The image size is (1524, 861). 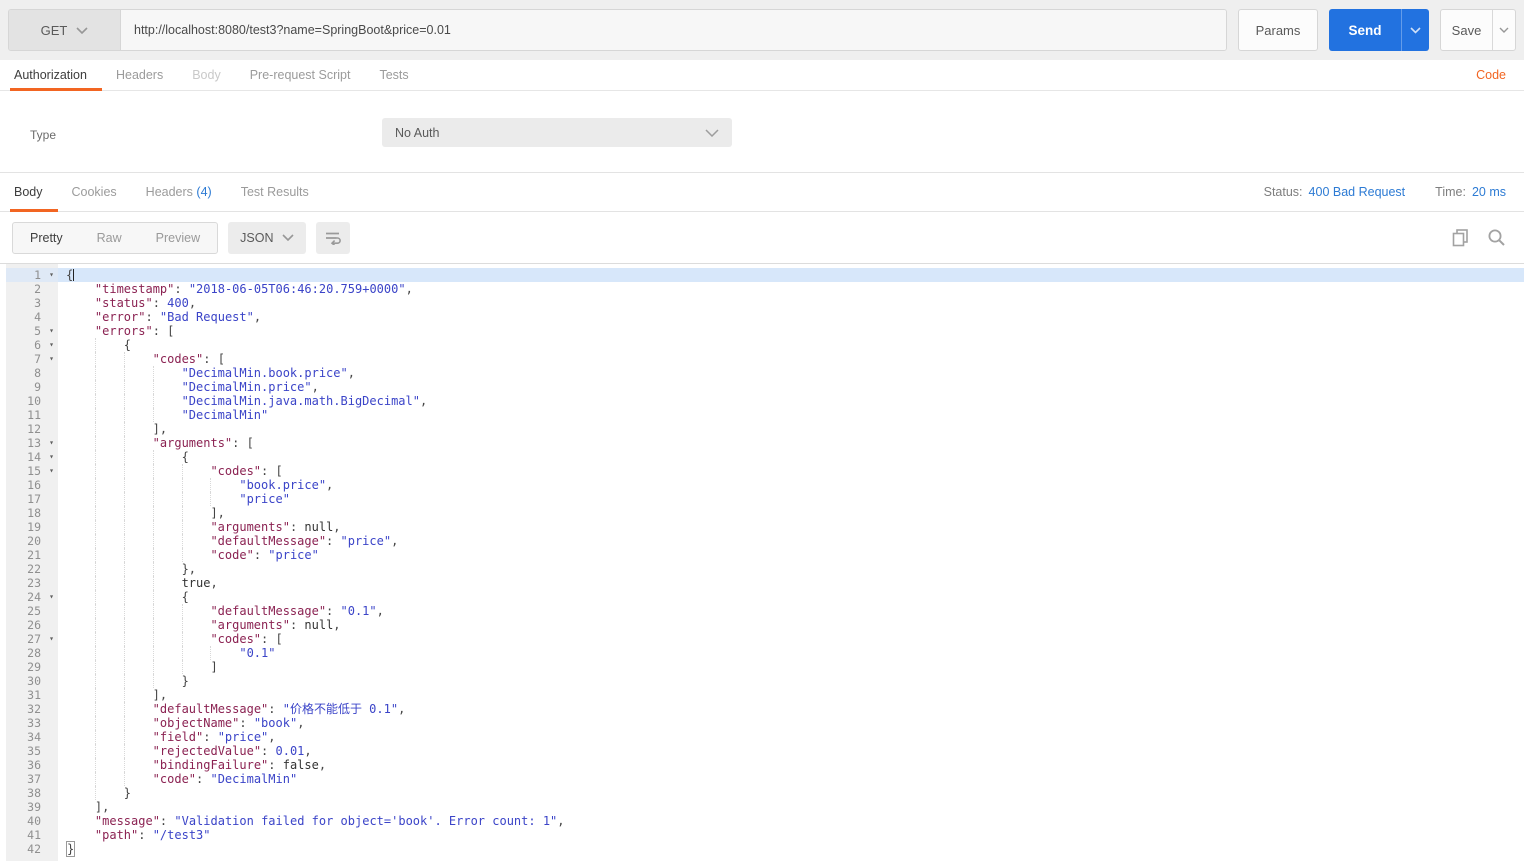 What do you see at coordinates (40, 457) in the screenshot?
I see `line-number: 14 ▾` at bounding box center [40, 457].